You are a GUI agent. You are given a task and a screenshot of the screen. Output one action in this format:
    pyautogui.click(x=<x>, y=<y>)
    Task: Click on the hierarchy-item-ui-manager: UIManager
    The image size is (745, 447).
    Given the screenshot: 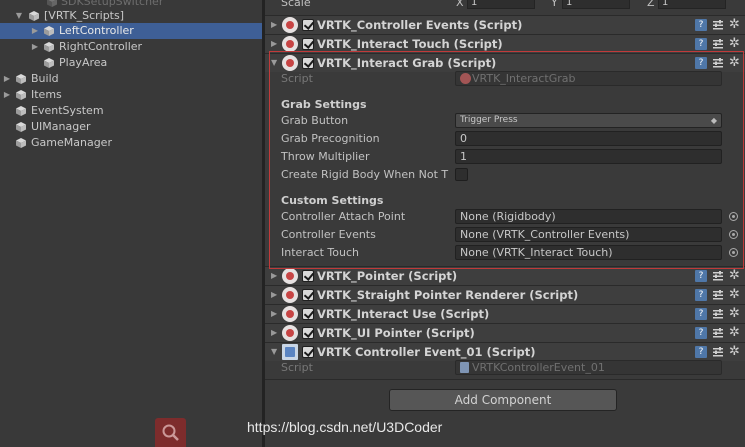 What is the action you would take?
    pyautogui.click(x=131, y=127)
    